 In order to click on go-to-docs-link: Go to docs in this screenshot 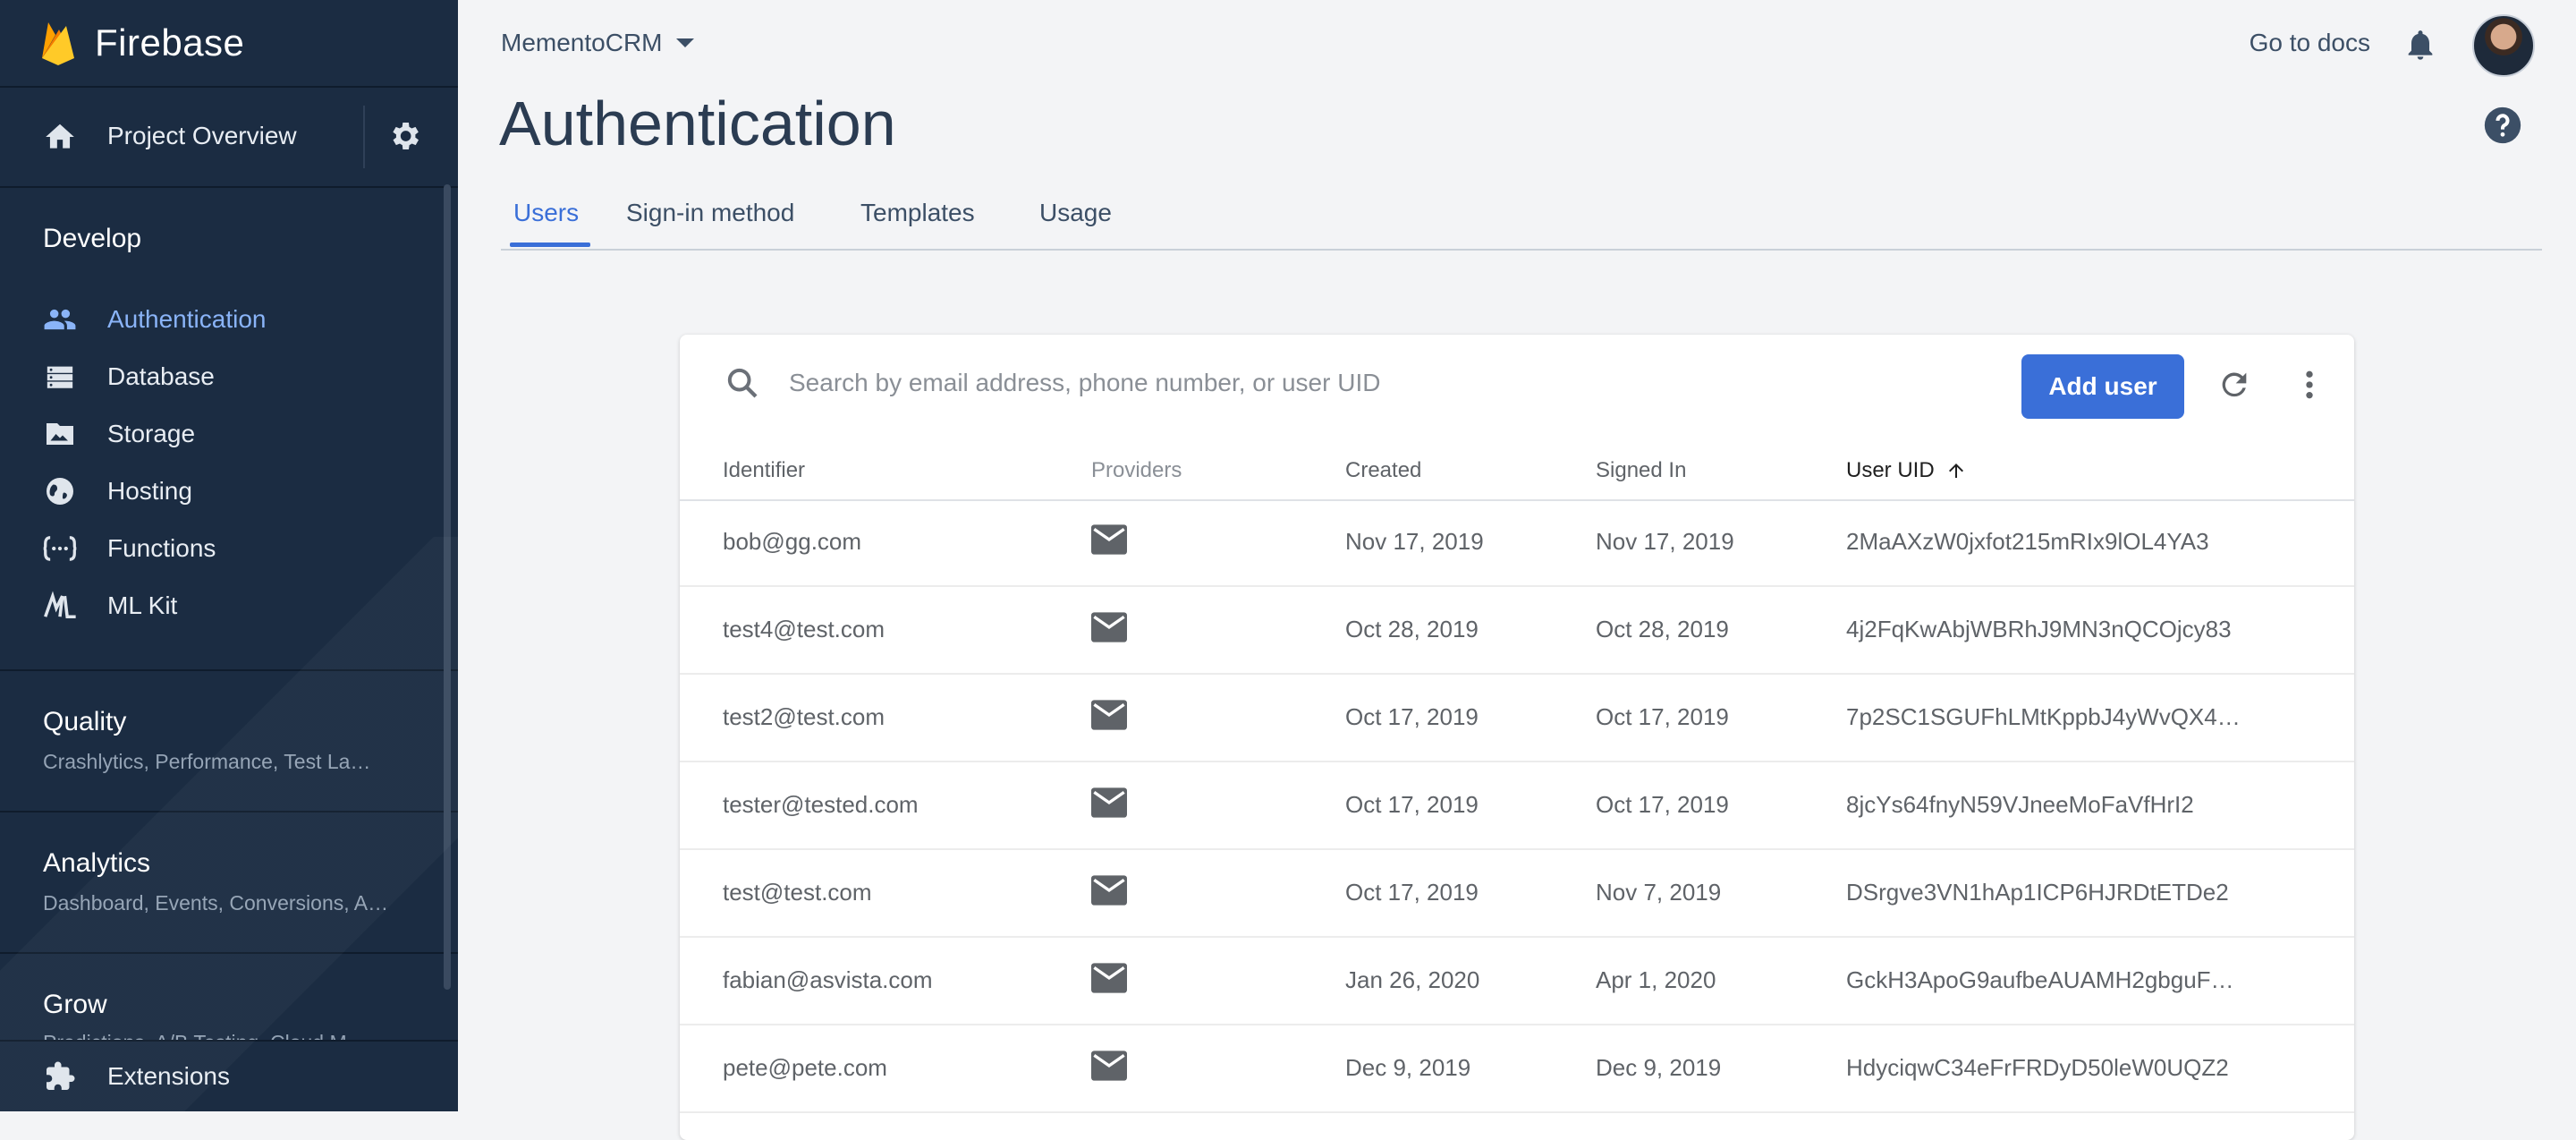, I will do `click(2310, 43)`.